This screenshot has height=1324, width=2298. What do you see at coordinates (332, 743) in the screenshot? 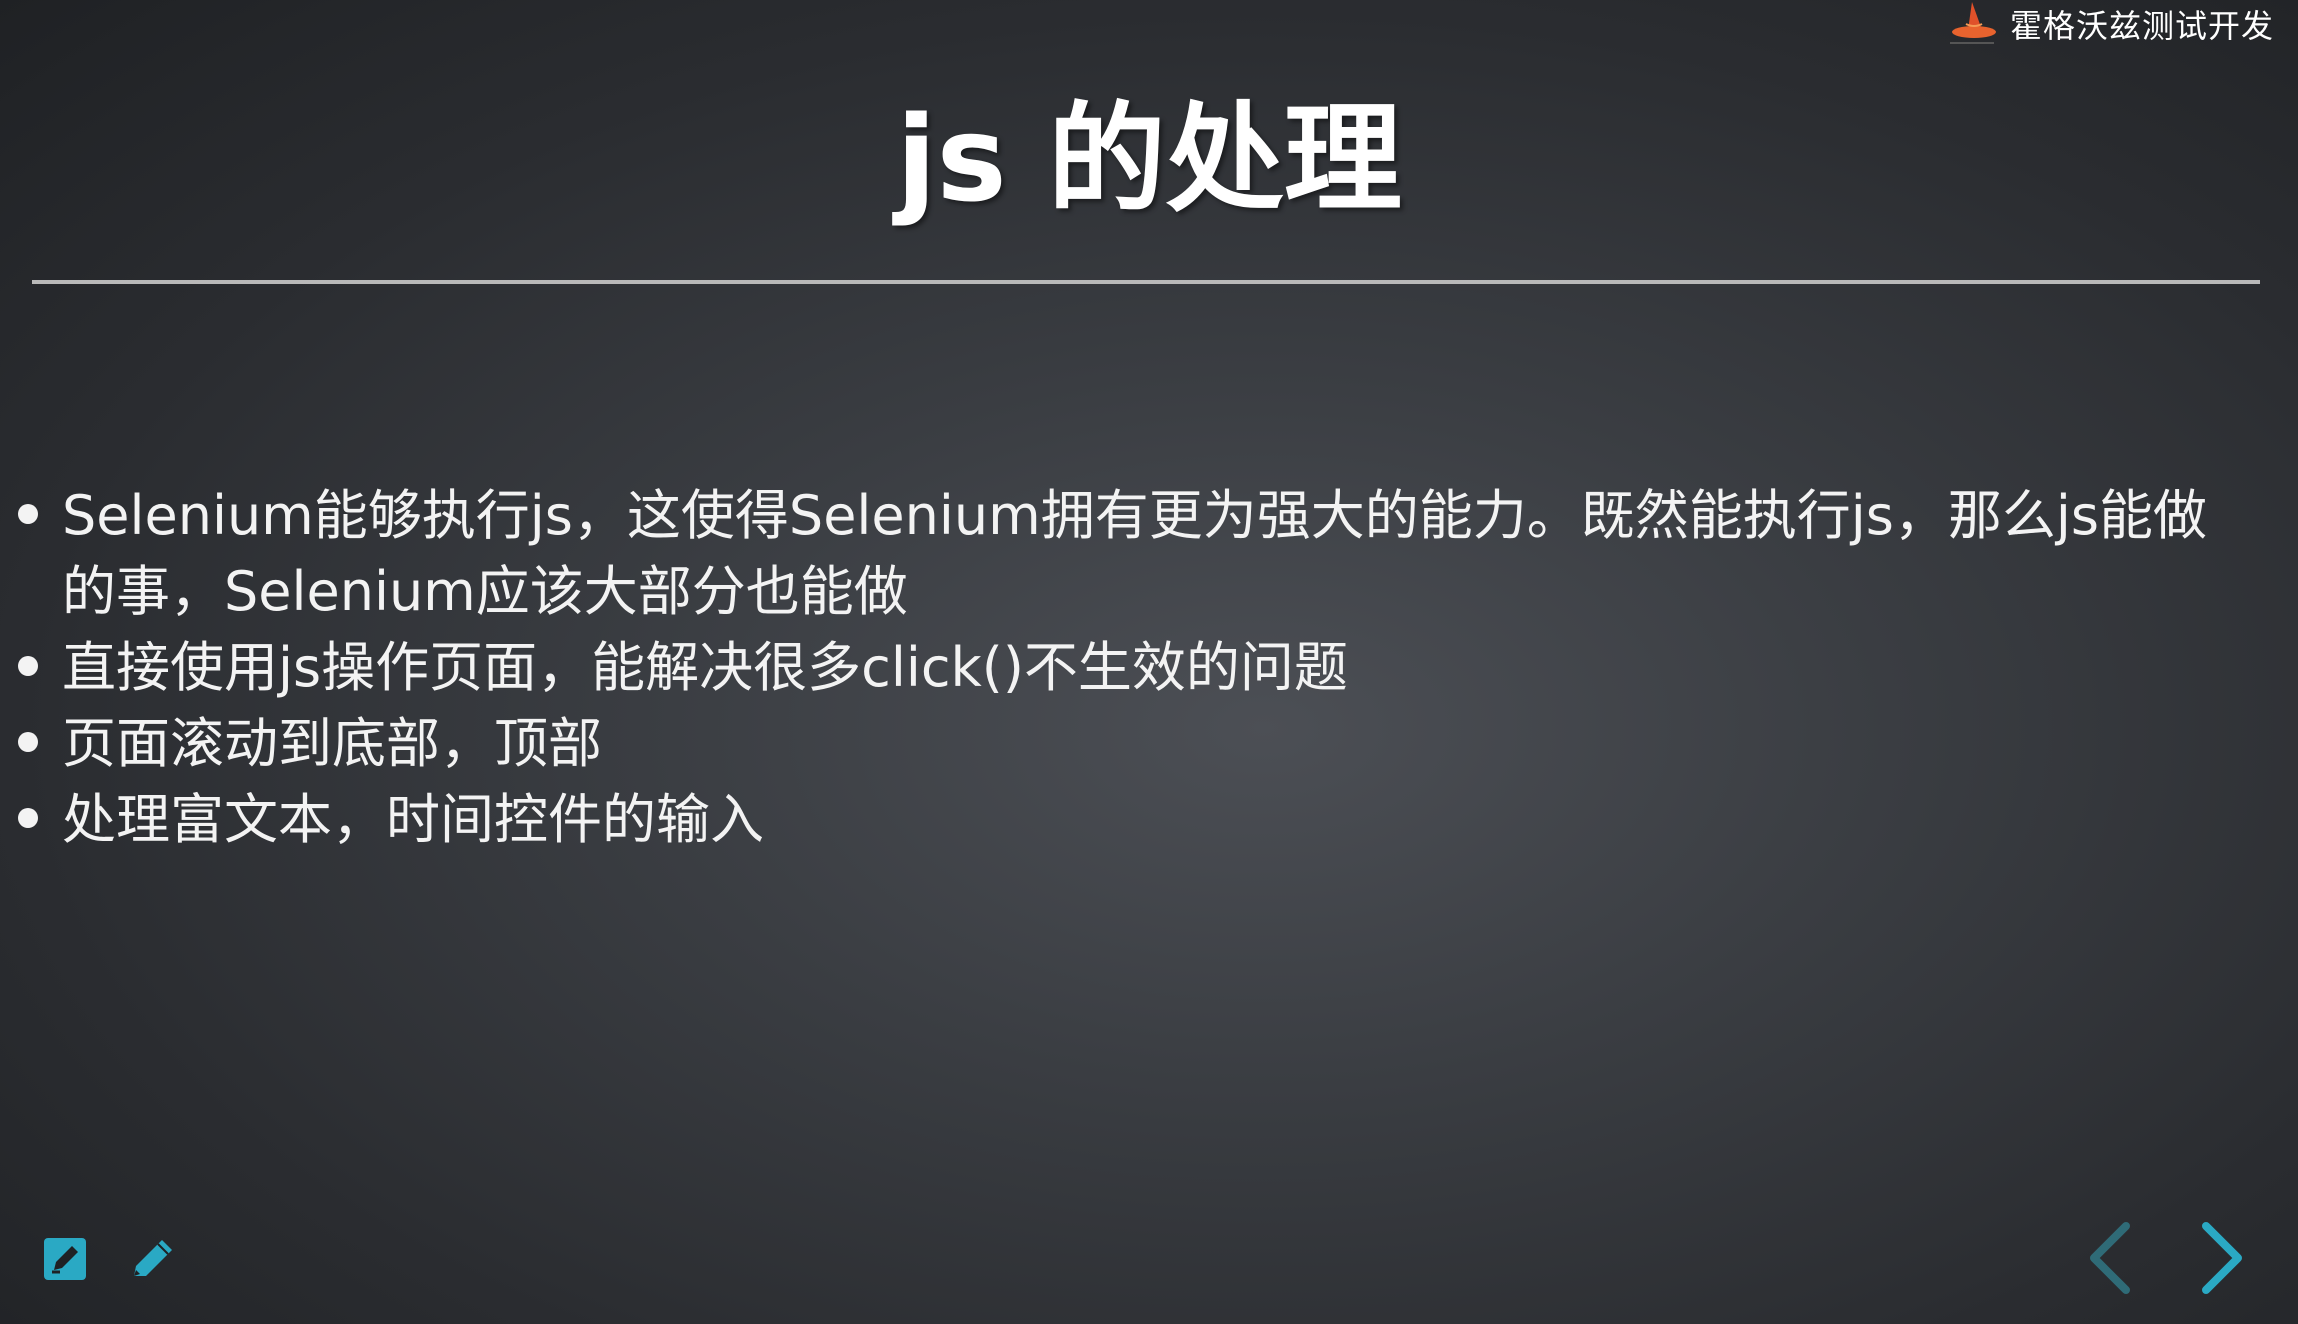
I see `bullet-text: 页面滚动到底部，顶部` at bounding box center [332, 743].